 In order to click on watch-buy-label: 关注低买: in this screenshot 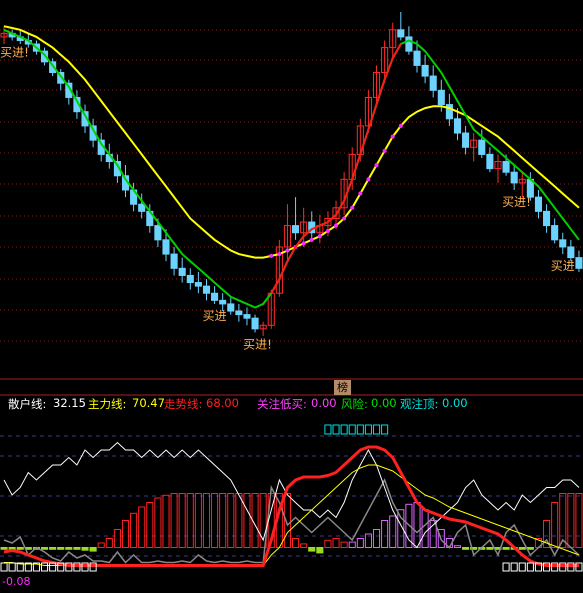, I will do `click(282, 404)`.